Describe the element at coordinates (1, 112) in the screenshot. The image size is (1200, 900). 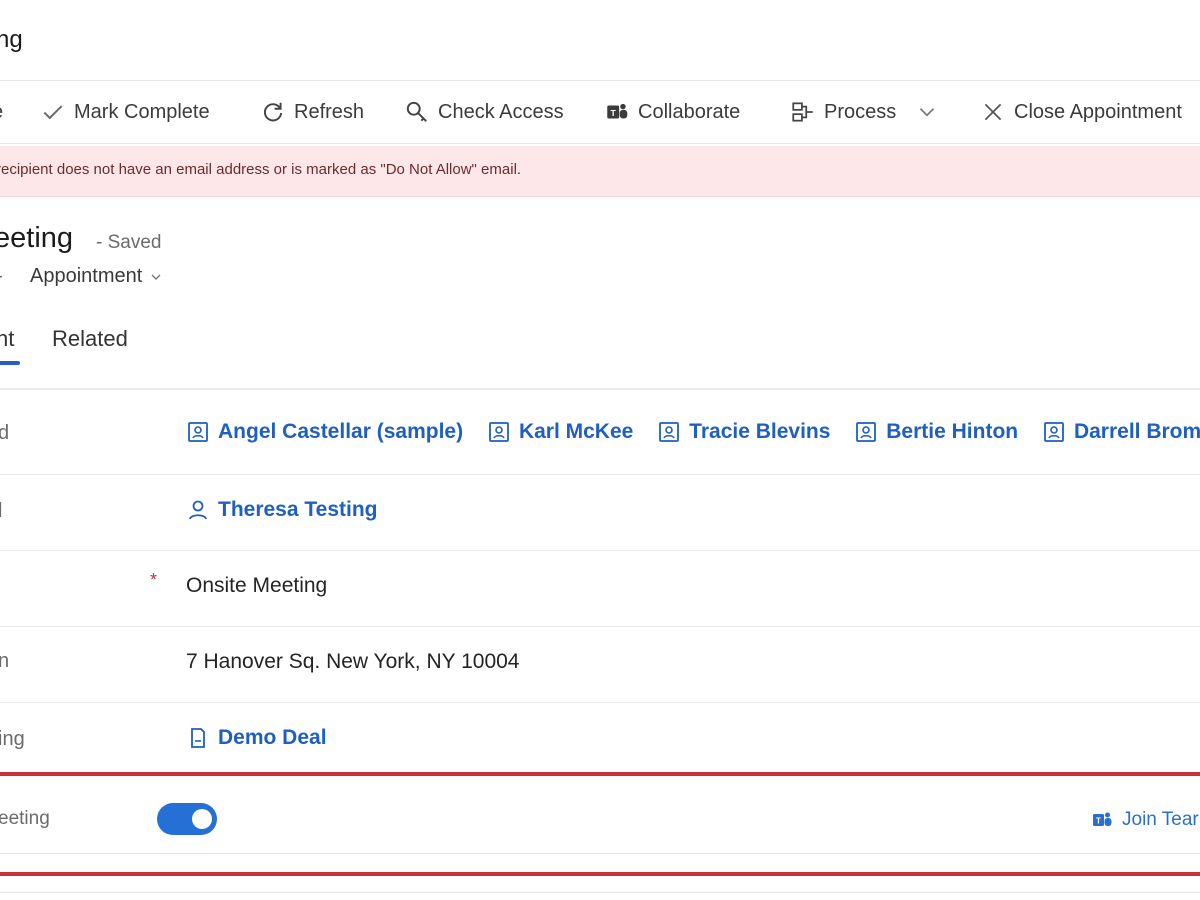
I see `toolbar-overflow-edge: e` at that location.